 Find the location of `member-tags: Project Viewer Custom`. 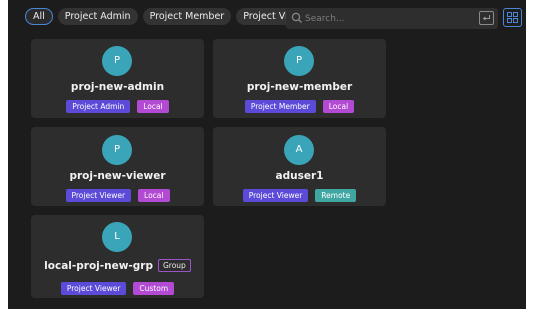

member-tags: Project Viewer Custom is located at coordinates (117, 288).